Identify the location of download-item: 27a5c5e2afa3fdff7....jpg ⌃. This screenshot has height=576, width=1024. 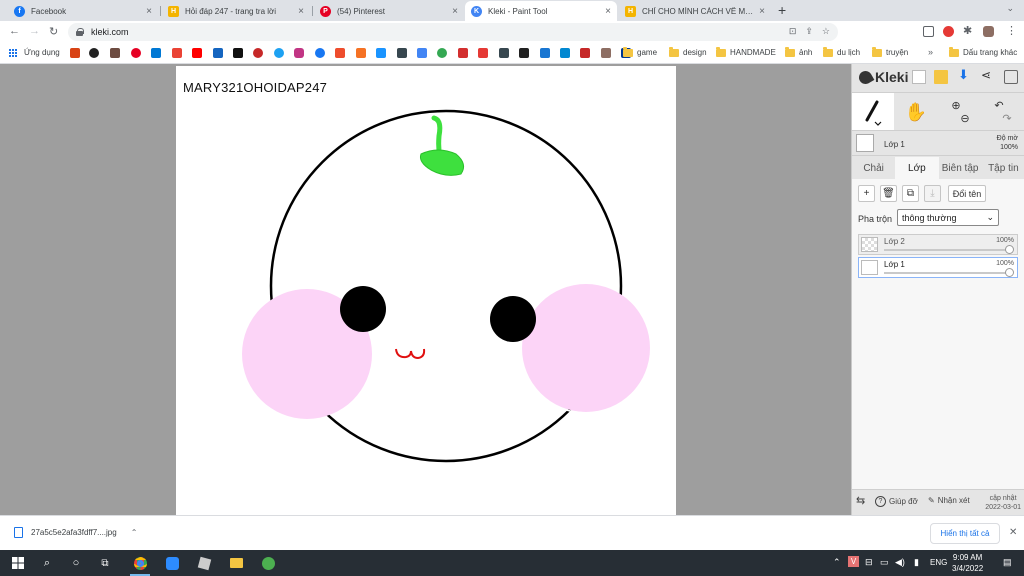
(75, 532).